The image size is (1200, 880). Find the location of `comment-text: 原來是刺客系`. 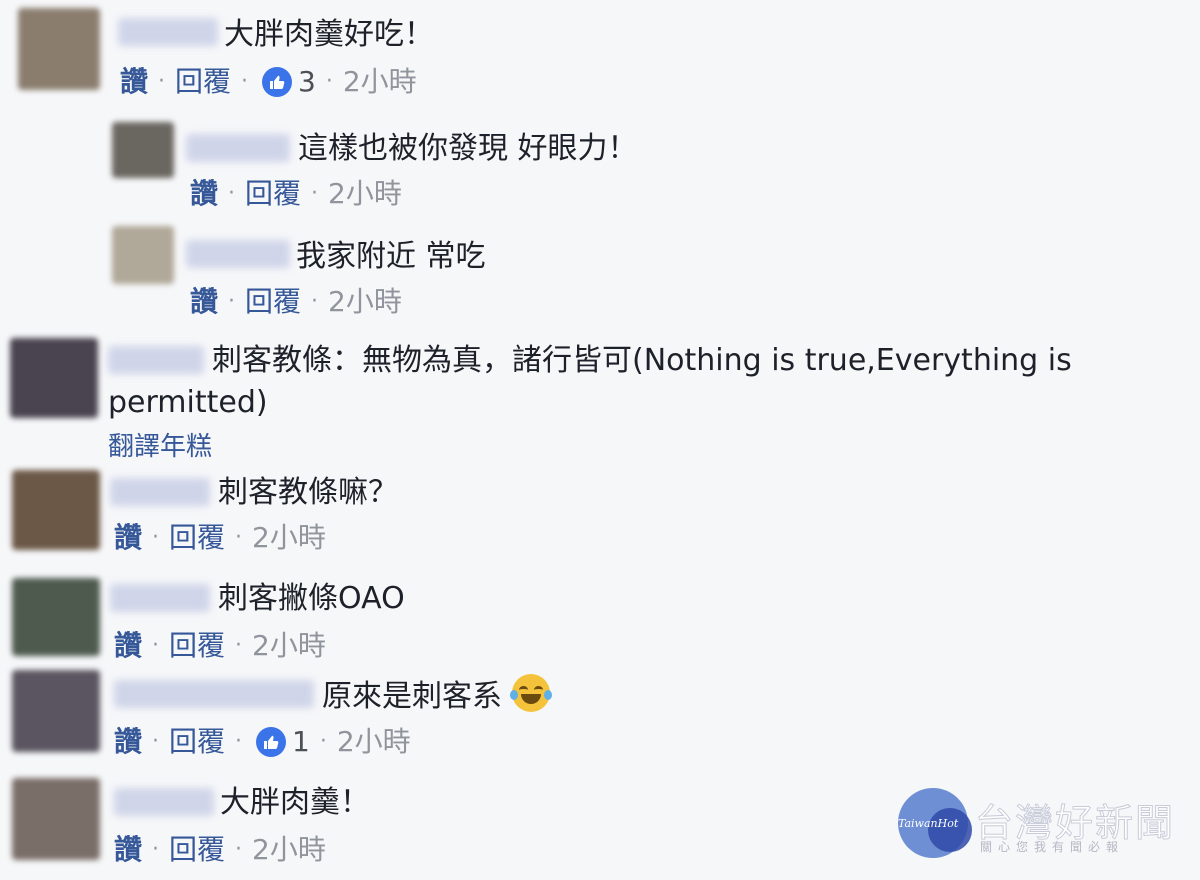

comment-text: 原來是刺客系 is located at coordinates (437, 696).